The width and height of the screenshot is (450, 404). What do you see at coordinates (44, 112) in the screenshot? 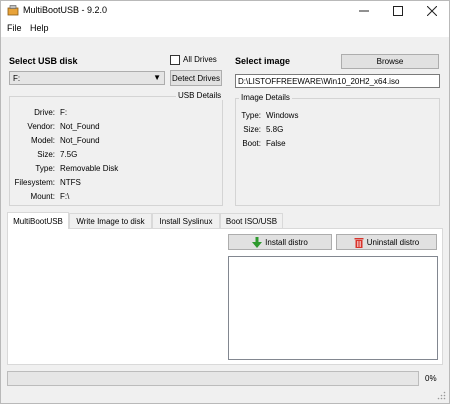
I see `usb-key: Drive:` at bounding box center [44, 112].